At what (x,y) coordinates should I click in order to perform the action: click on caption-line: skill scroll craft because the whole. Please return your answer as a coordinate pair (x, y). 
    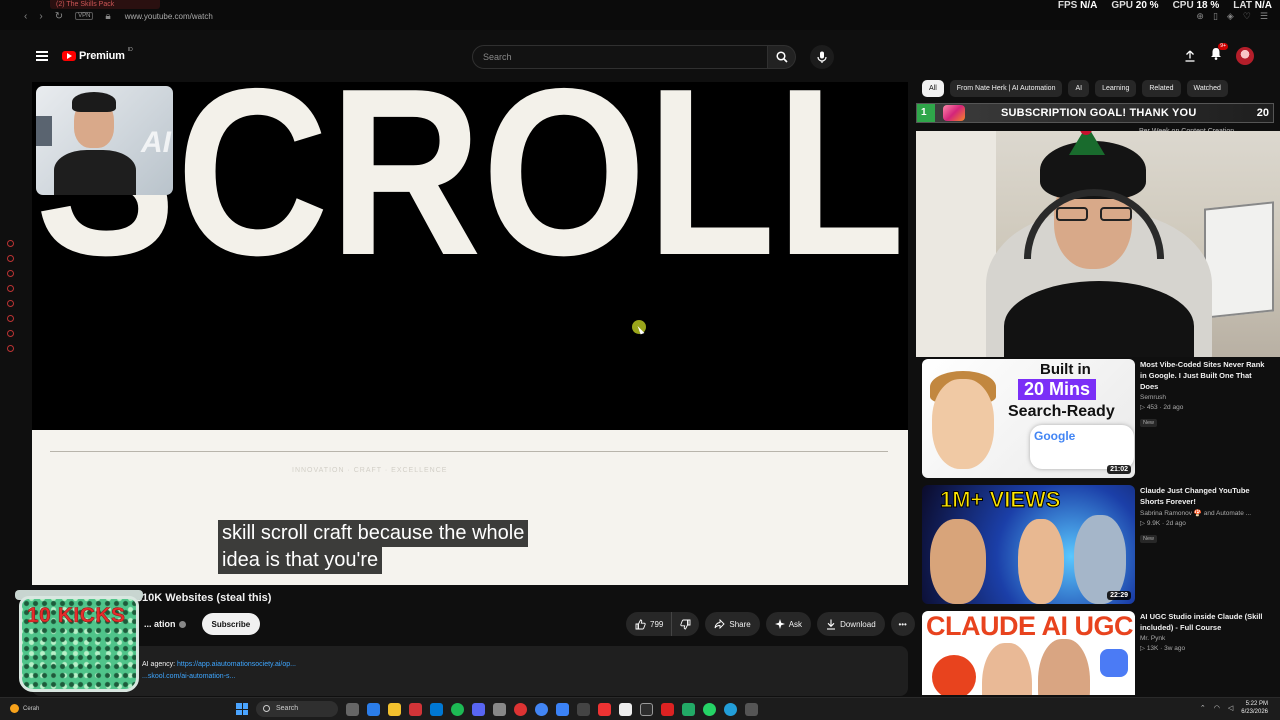
    Looking at the image, I should click on (373, 533).